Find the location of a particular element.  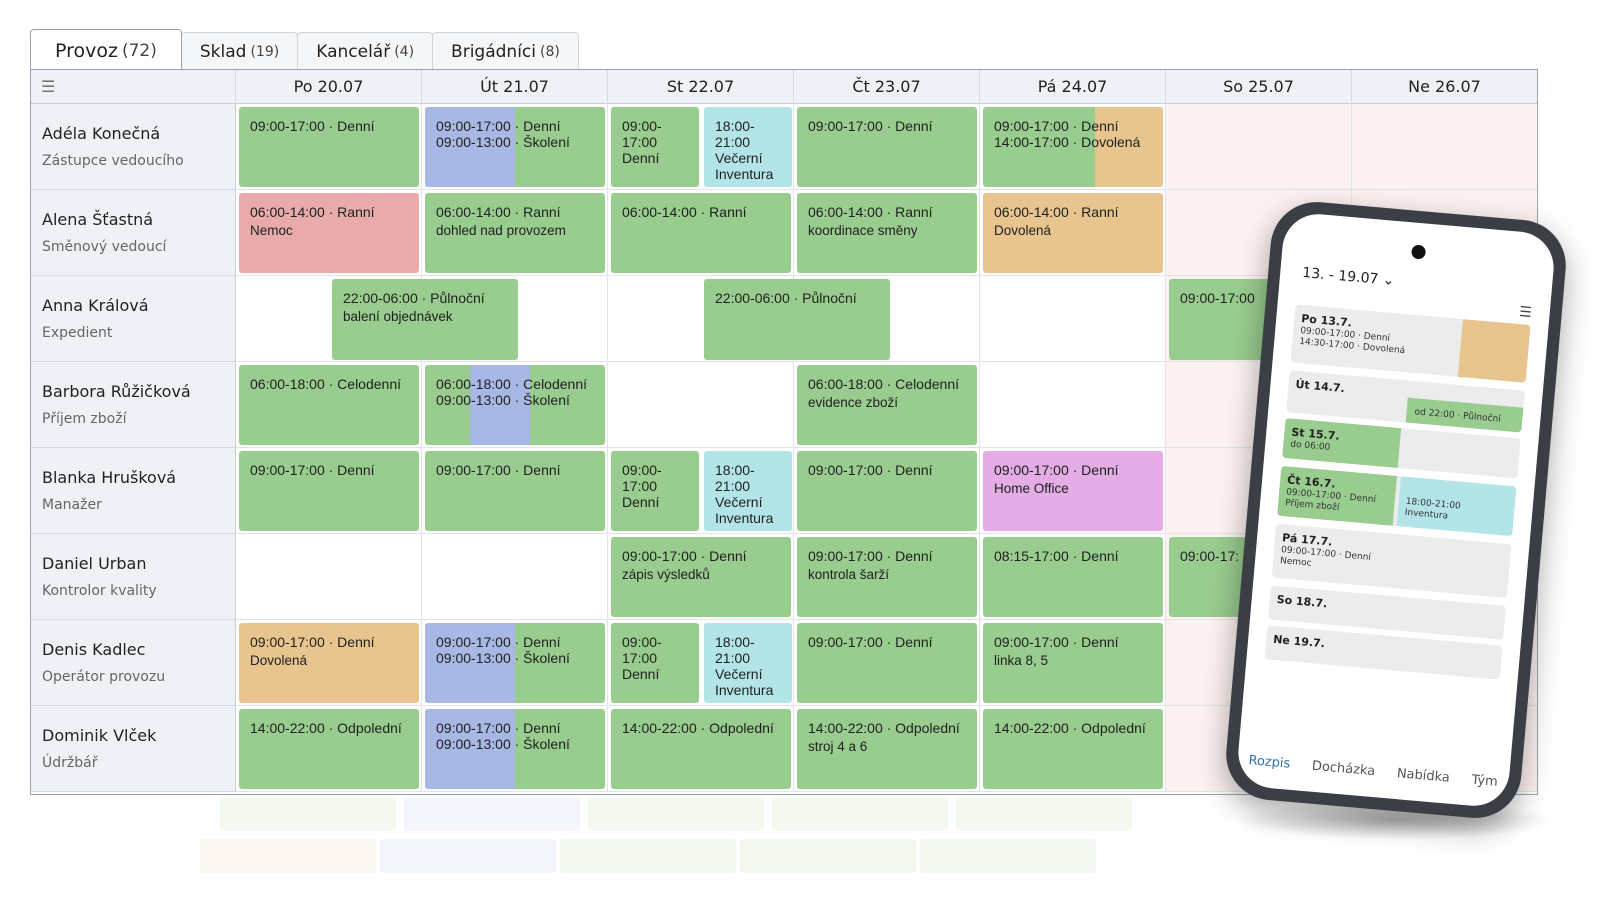

shift-line: 09:00-17: is located at coordinates (1210, 556).